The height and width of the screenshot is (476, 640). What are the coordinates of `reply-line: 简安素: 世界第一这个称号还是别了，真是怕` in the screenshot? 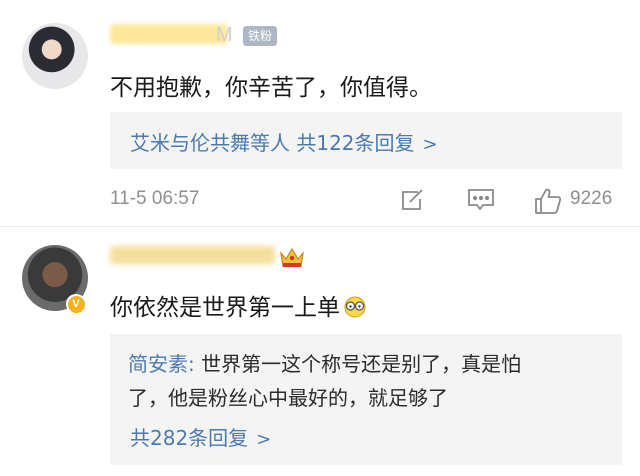 It's located at (324, 362).